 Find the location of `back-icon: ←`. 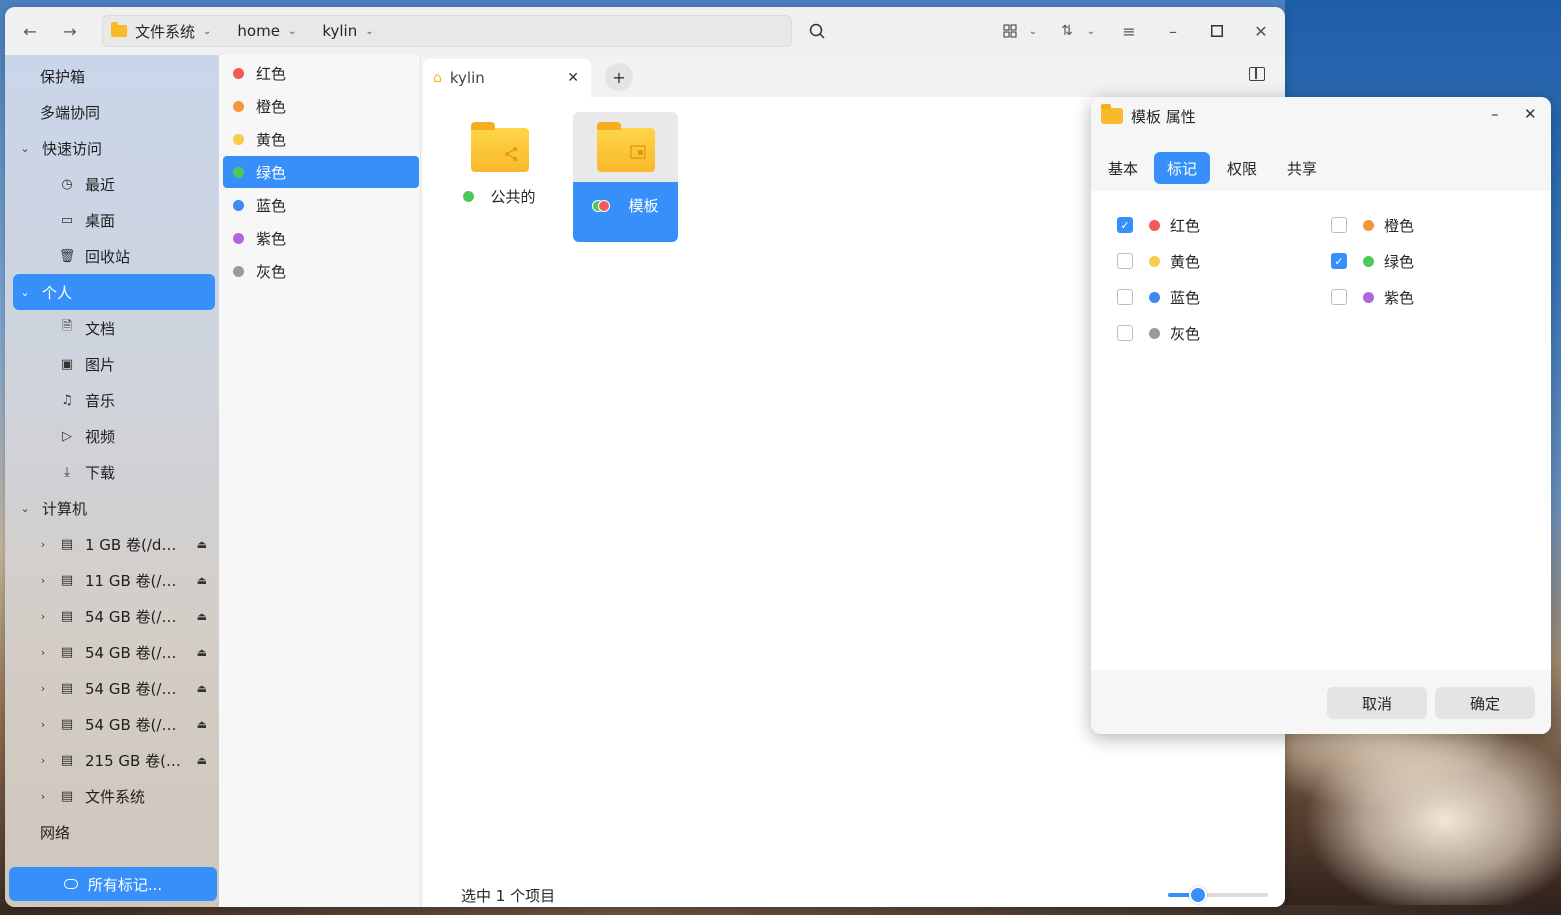

back-icon: ← is located at coordinates (30, 31).